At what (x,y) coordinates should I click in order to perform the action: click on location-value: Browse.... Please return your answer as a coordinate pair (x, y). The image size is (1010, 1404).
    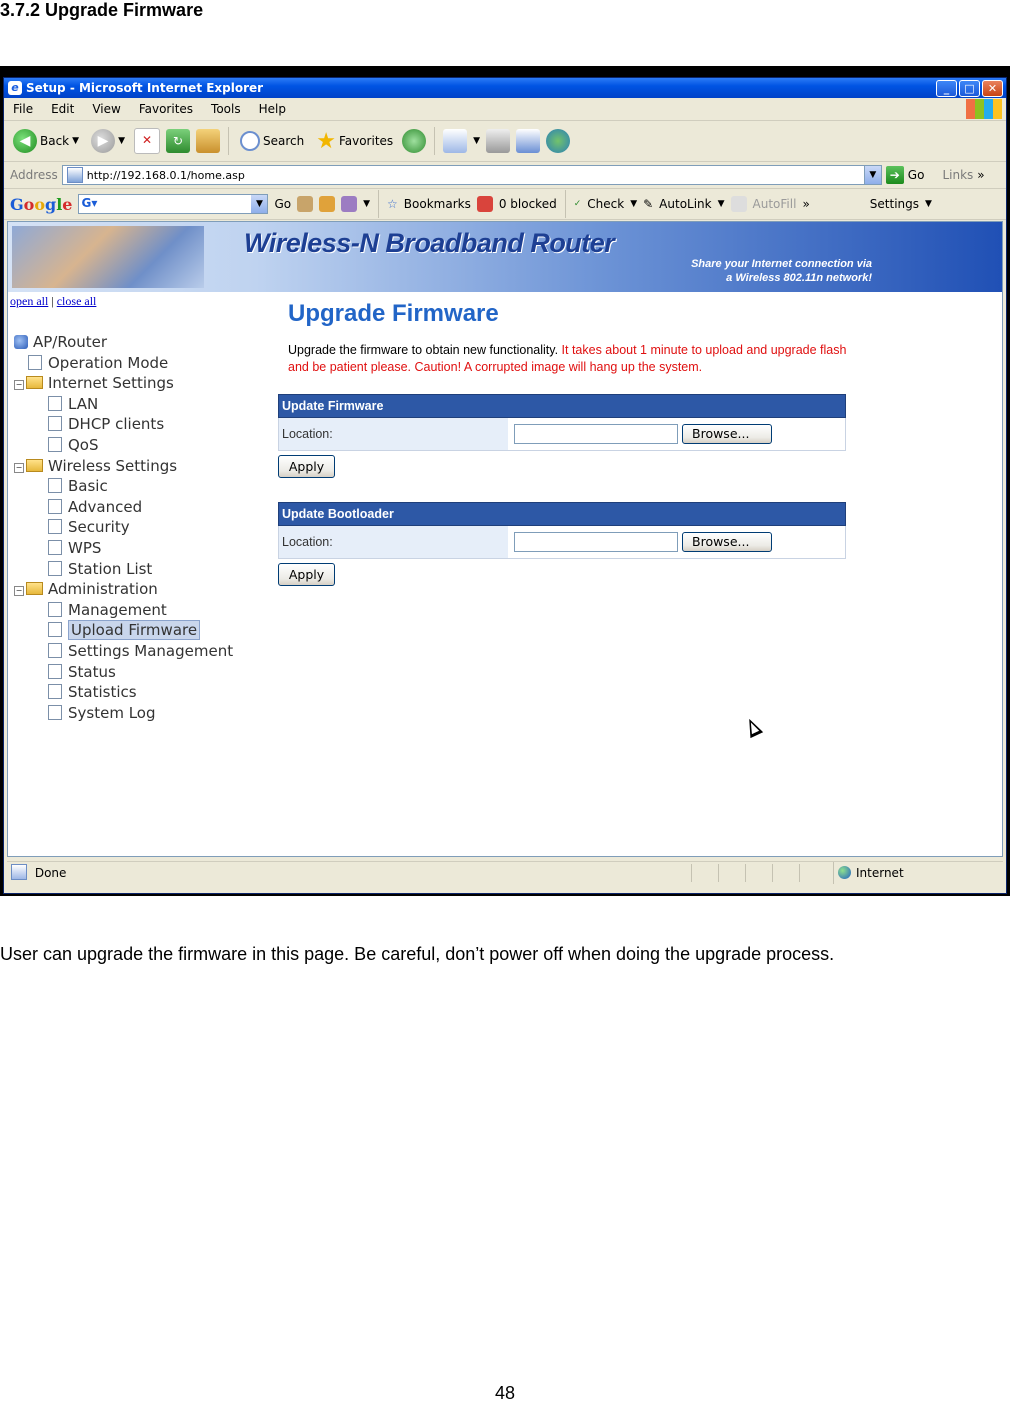
    Looking at the image, I should click on (677, 542).